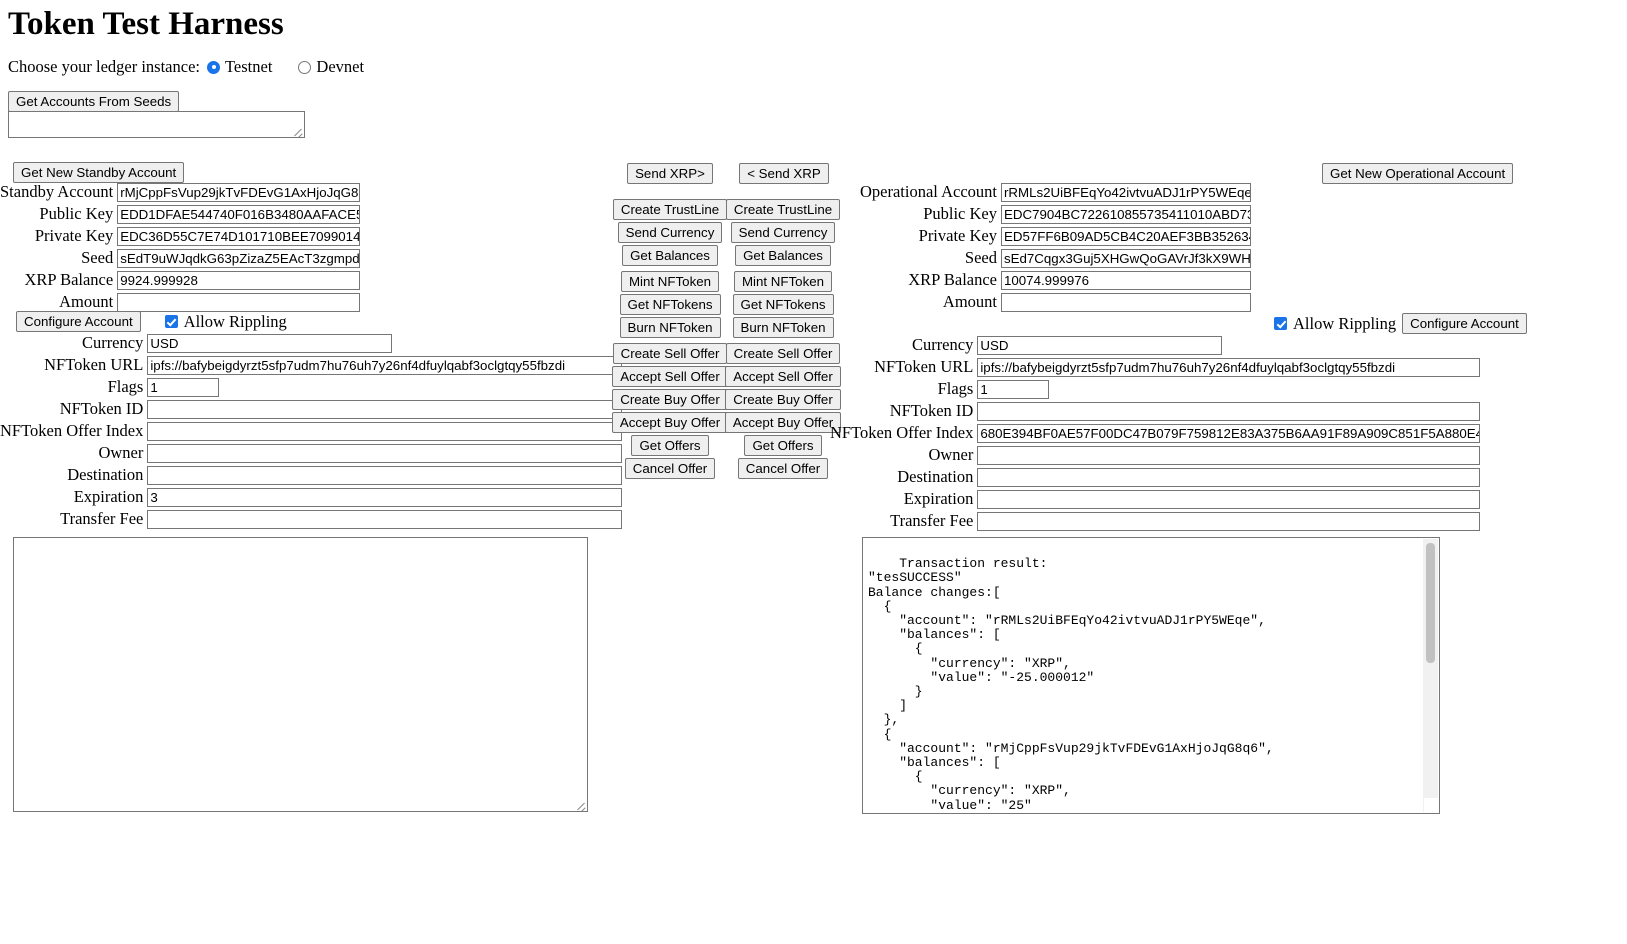 This screenshot has width=1627, height=944. I want to click on get-new-operational-account-button: Get New Operational Account, so click(1418, 173).